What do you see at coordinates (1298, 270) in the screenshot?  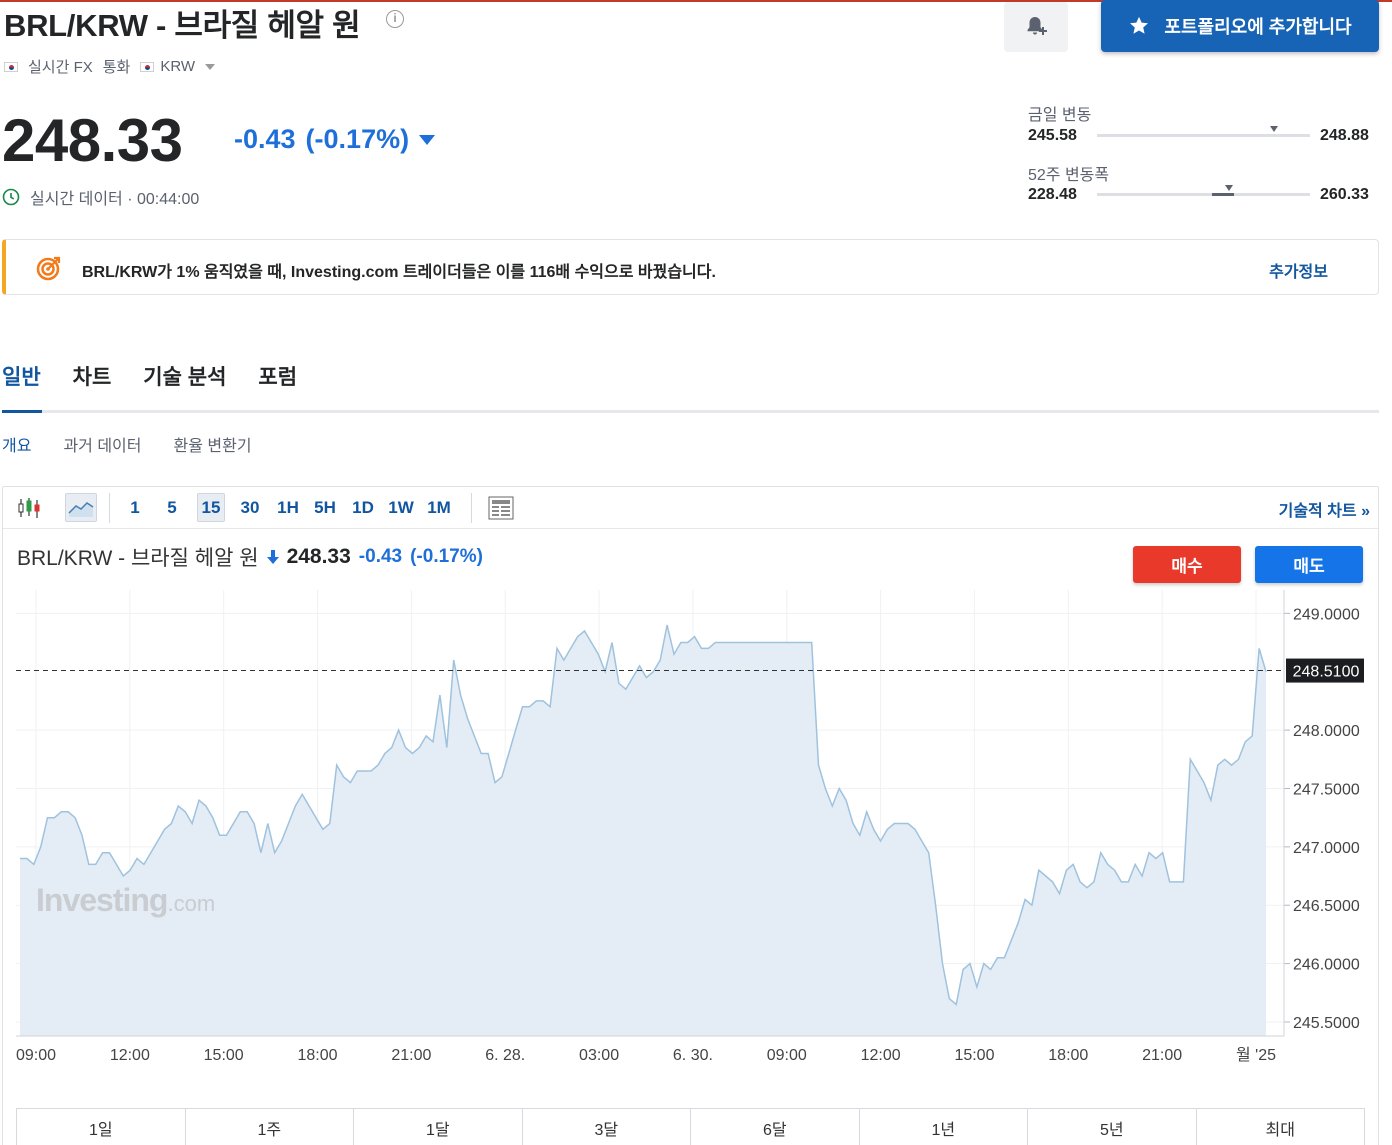 I see `promo-more-link: 추가정보` at bounding box center [1298, 270].